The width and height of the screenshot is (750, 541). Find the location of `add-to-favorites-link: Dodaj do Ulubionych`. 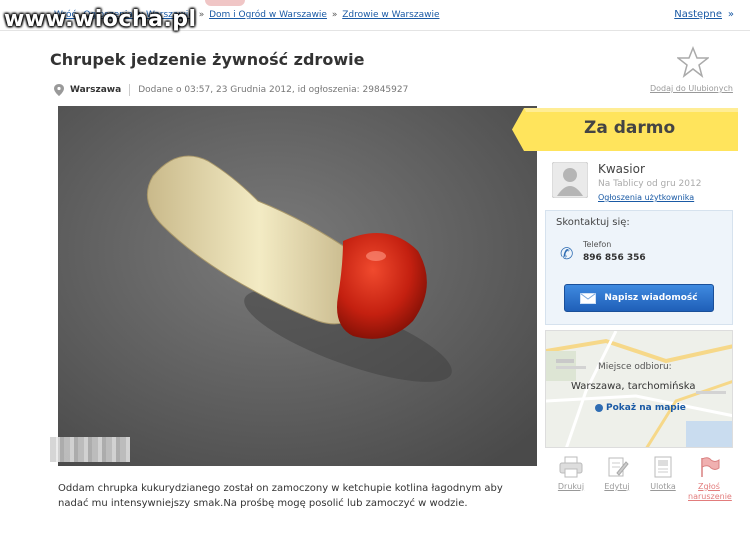

add-to-favorites-link: Dodaj do Ulubionych is located at coordinates (691, 88).